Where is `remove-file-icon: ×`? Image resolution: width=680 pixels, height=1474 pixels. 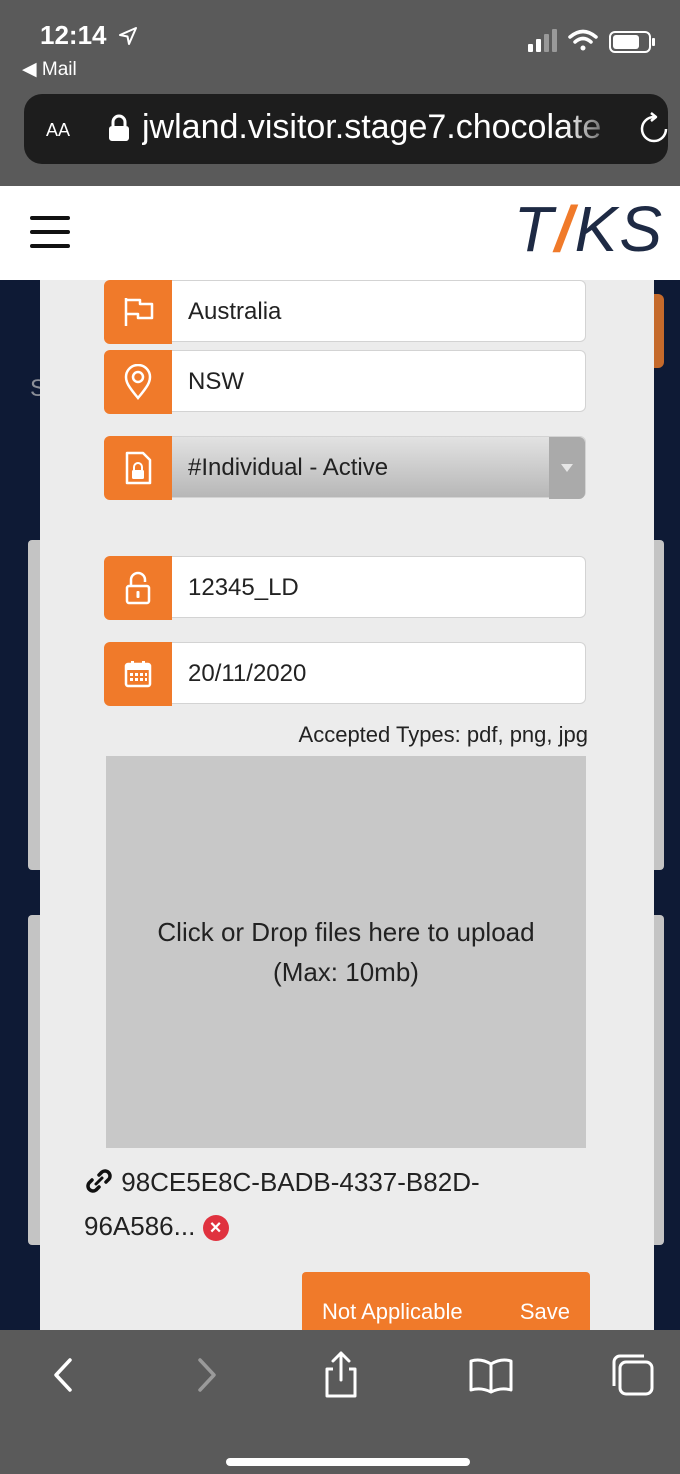
remove-file-icon: × is located at coordinates (215, 1228).